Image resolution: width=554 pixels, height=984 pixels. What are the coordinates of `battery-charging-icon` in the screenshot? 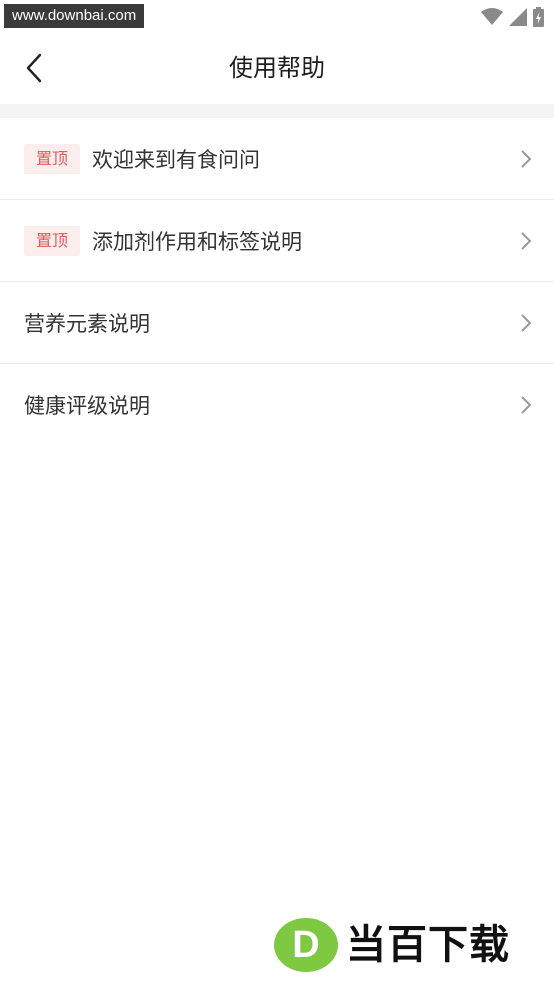 It's located at (538, 17).